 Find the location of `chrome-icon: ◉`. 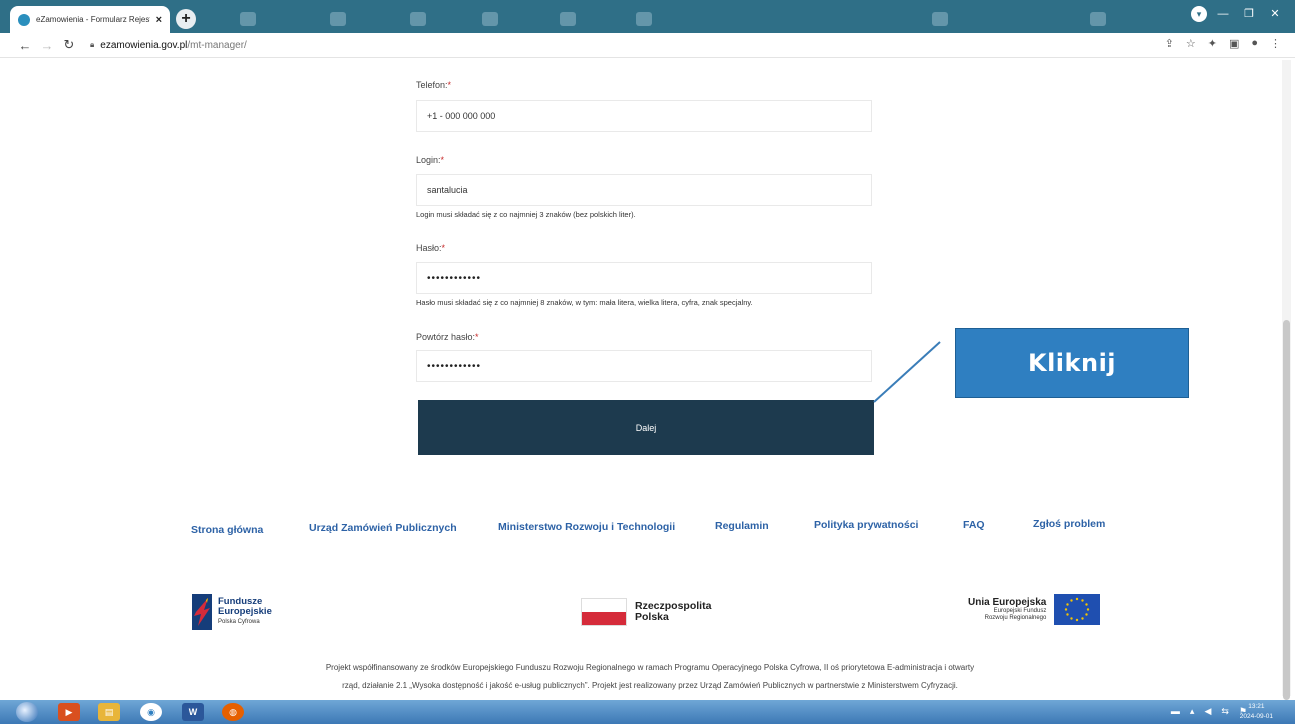

chrome-icon: ◉ is located at coordinates (151, 712).